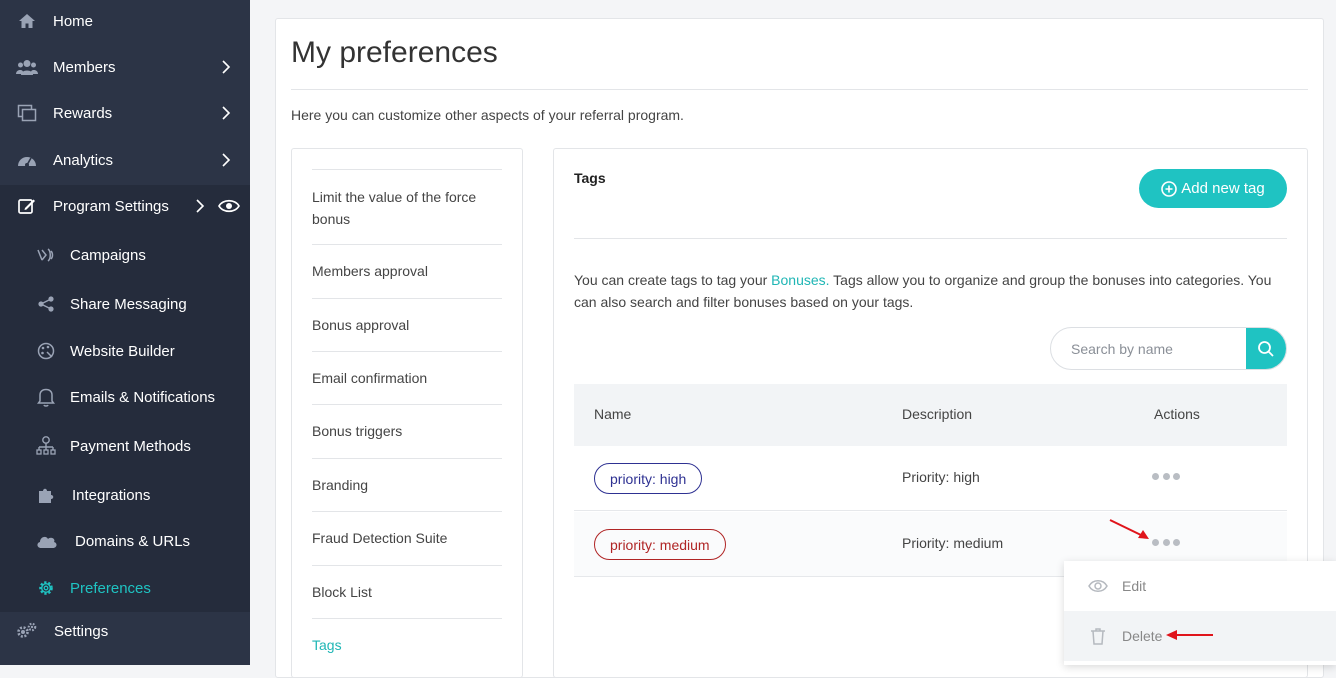 The image size is (1336, 678). Describe the element at coordinates (407, 484) in the screenshot. I see `menu-item-branding: Branding` at that location.